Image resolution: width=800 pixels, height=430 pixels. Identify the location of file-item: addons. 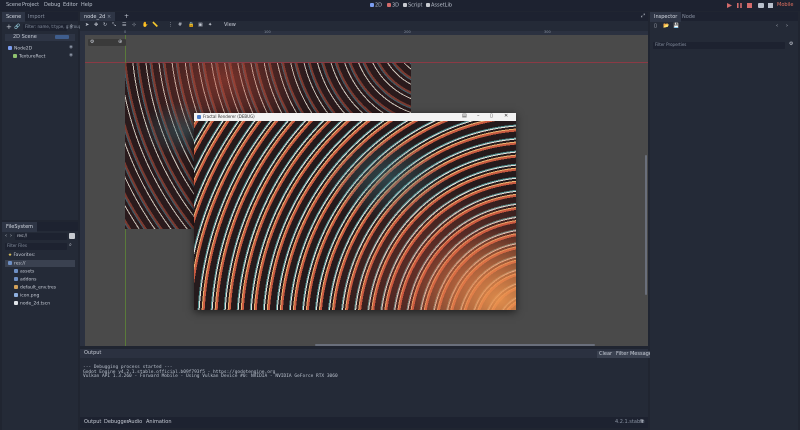
(40, 279).